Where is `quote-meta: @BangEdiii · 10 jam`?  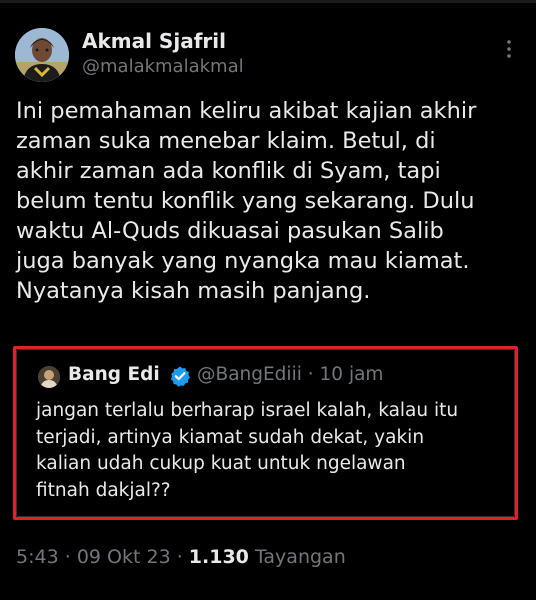
quote-meta: @BangEdiii · 10 jam is located at coordinates (290, 374).